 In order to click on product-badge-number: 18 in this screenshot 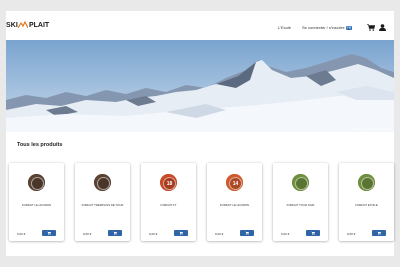, I will do `click(169, 183)`.